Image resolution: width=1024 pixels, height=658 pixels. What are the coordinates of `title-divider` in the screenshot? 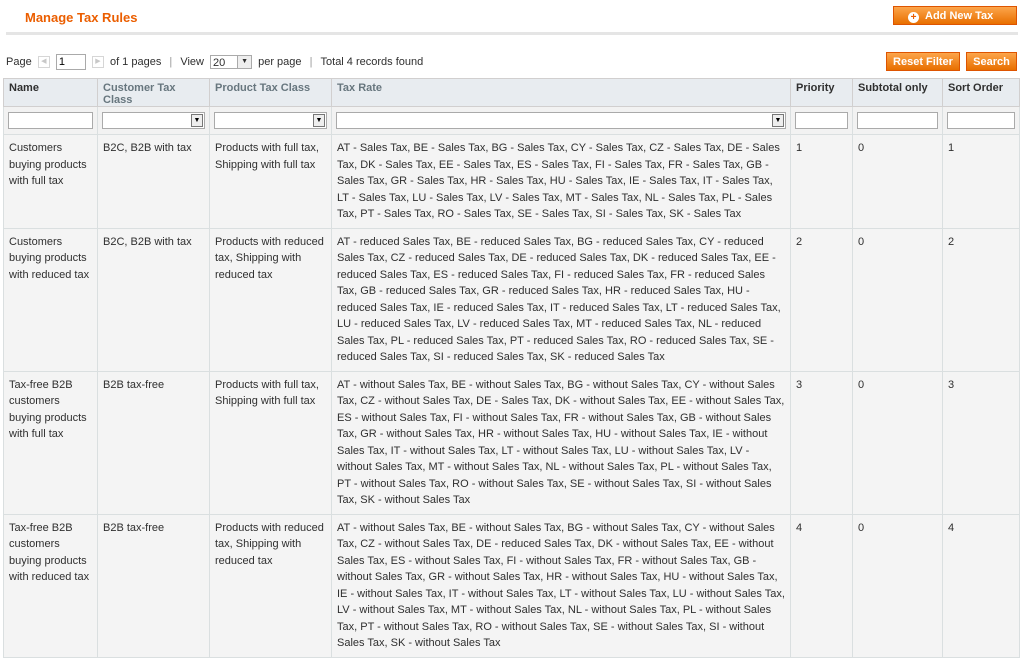 It's located at (512, 33).